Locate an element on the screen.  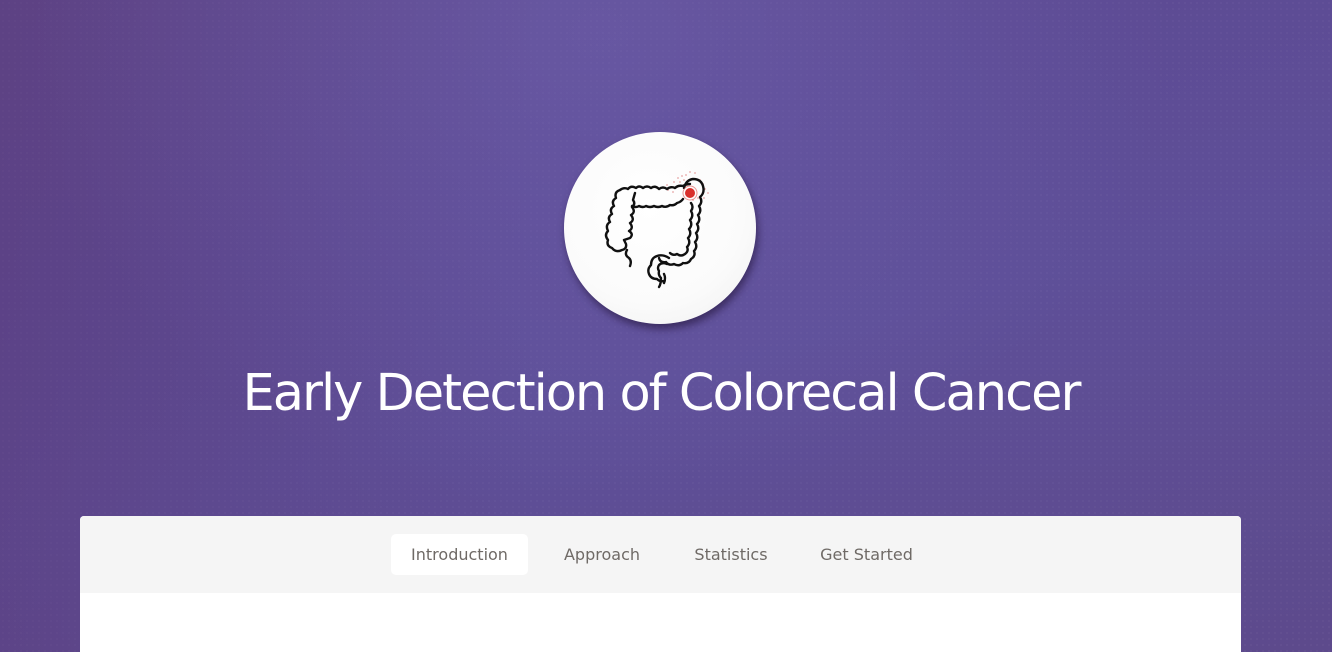
logo-badge is located at coordinates (660, 228).